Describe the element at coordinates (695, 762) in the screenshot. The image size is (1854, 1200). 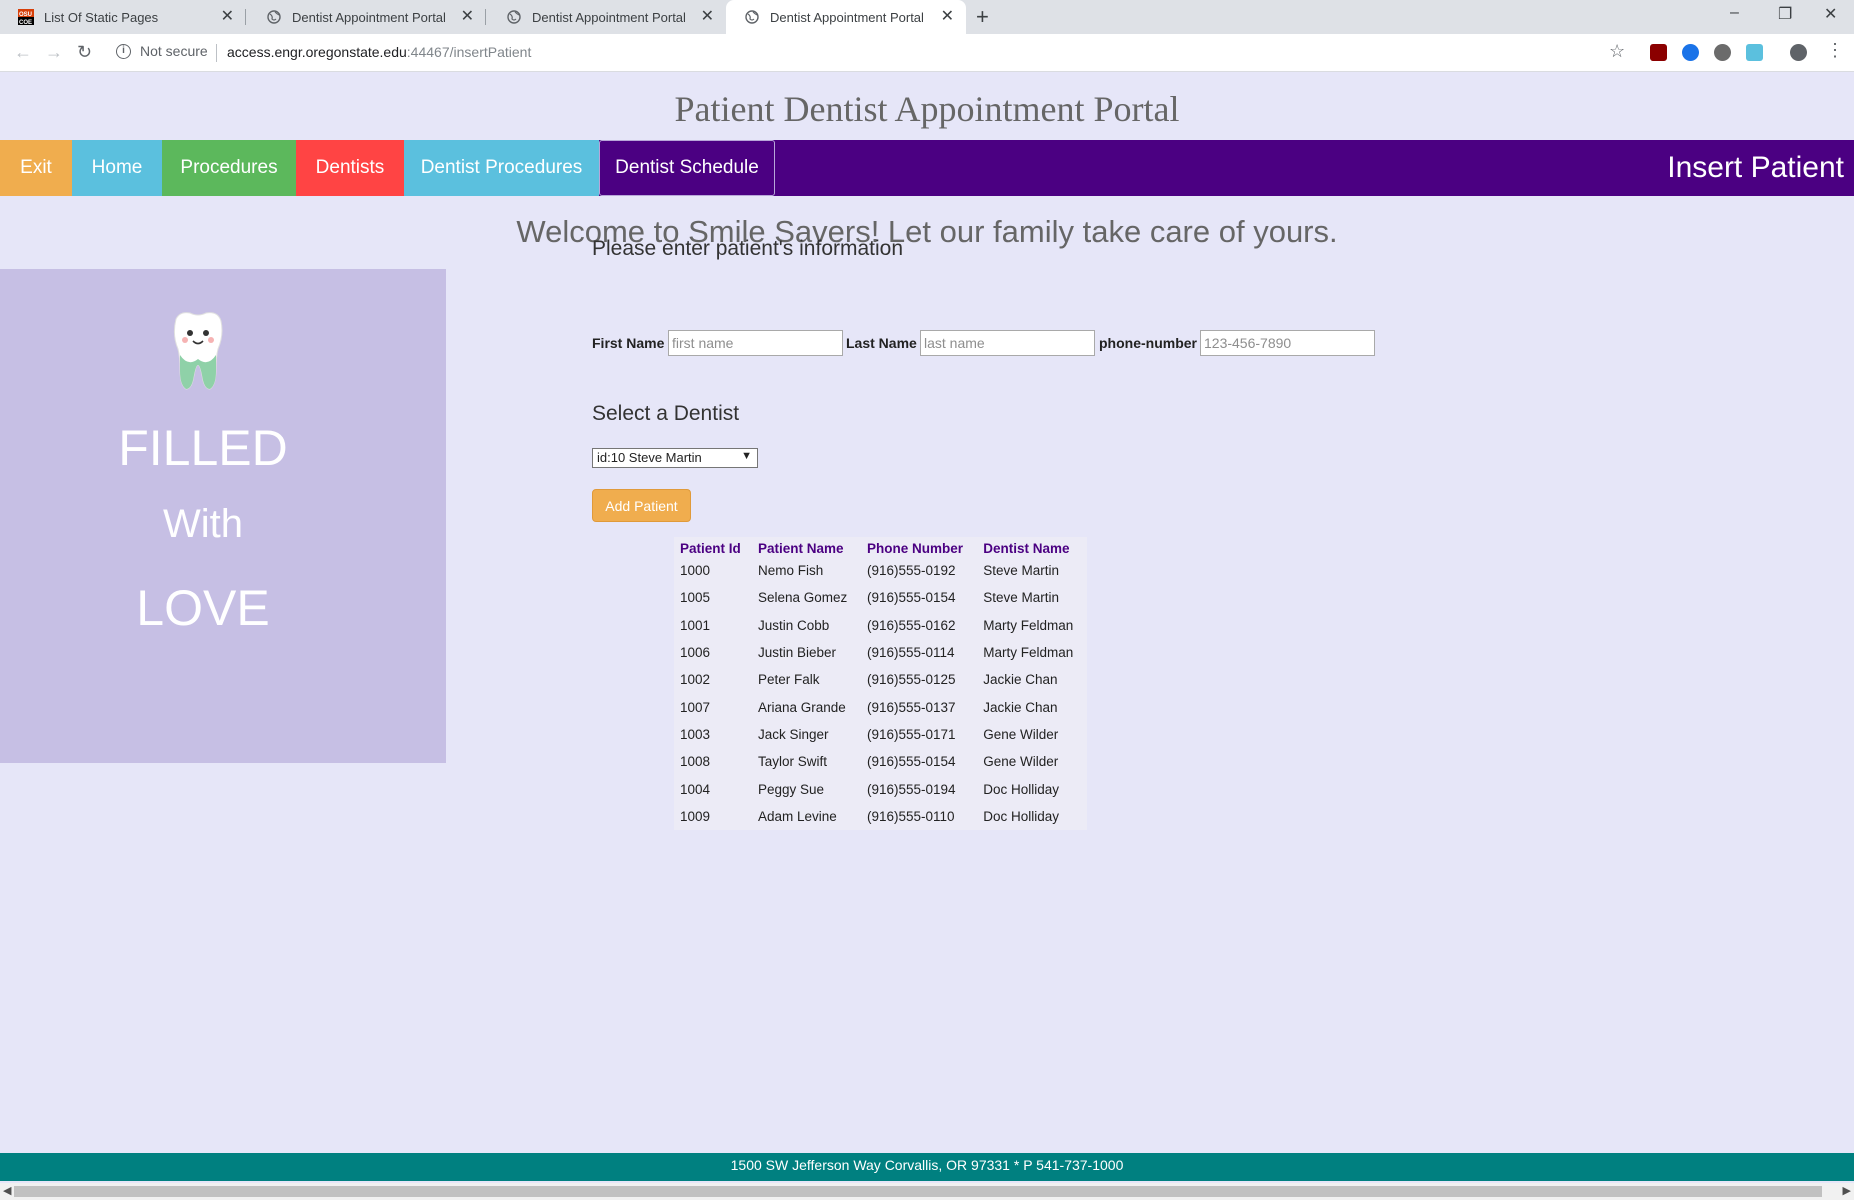
I see `patient-id-cell: 1008` at that location.